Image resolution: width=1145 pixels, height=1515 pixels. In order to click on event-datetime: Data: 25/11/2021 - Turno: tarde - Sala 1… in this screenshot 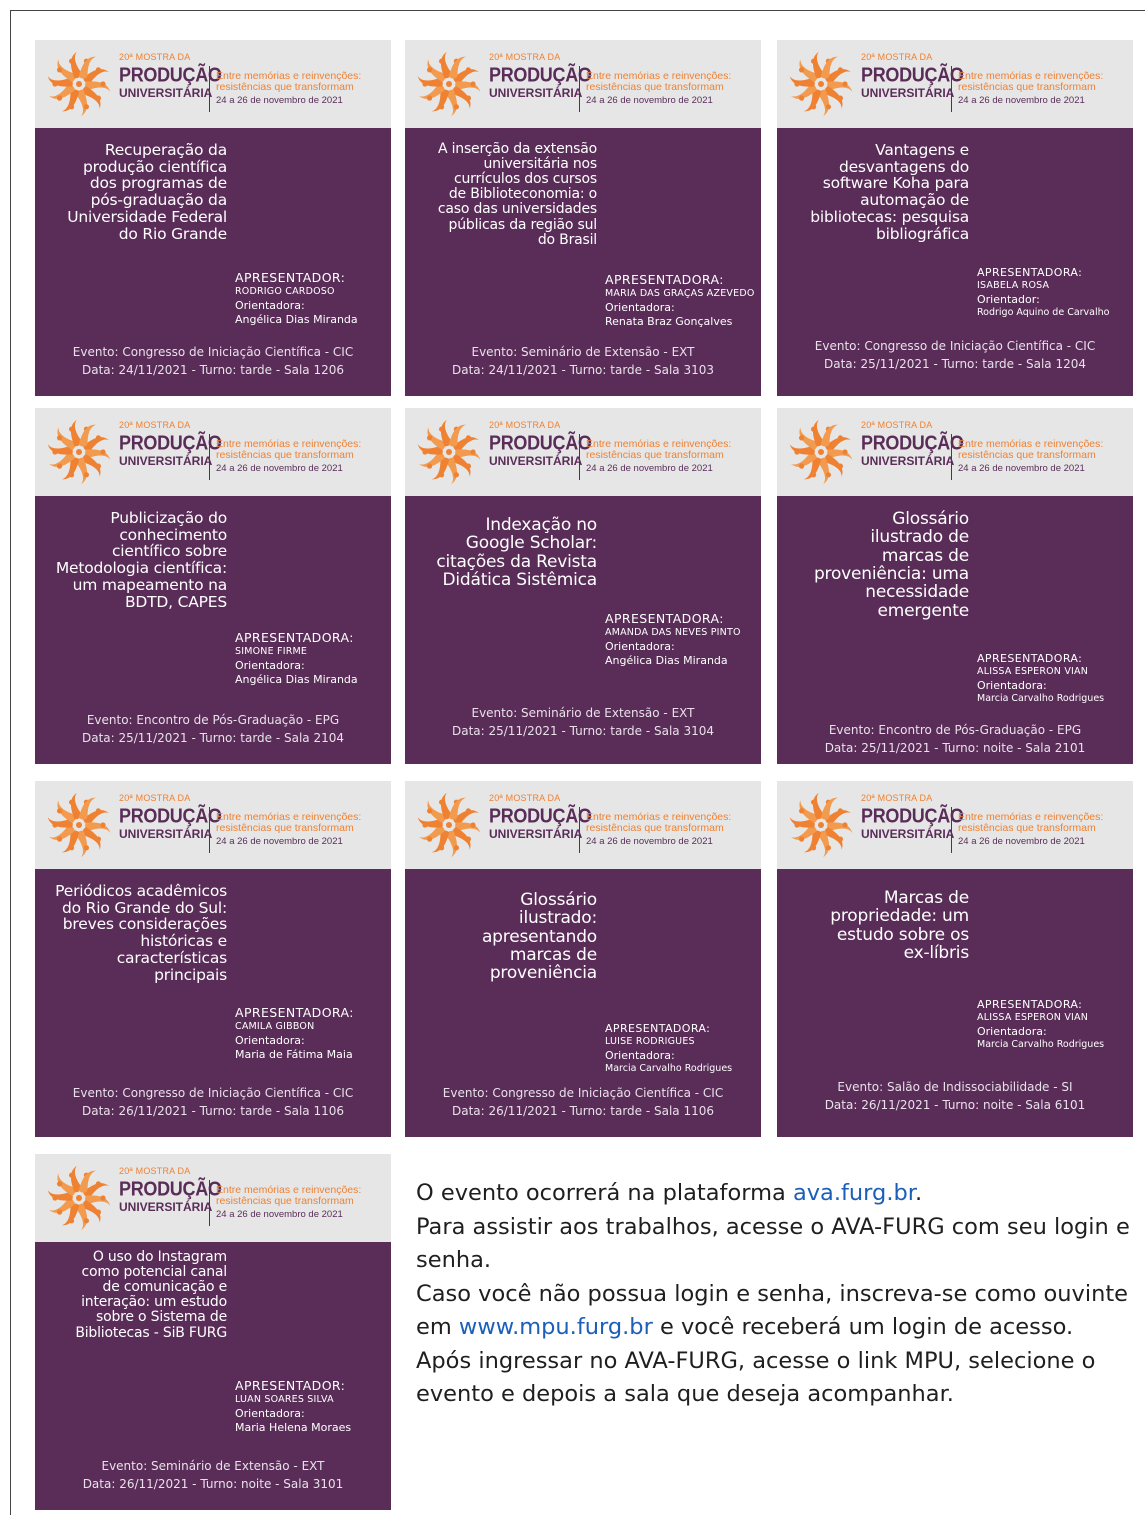, I will do `click(955, 364)`.